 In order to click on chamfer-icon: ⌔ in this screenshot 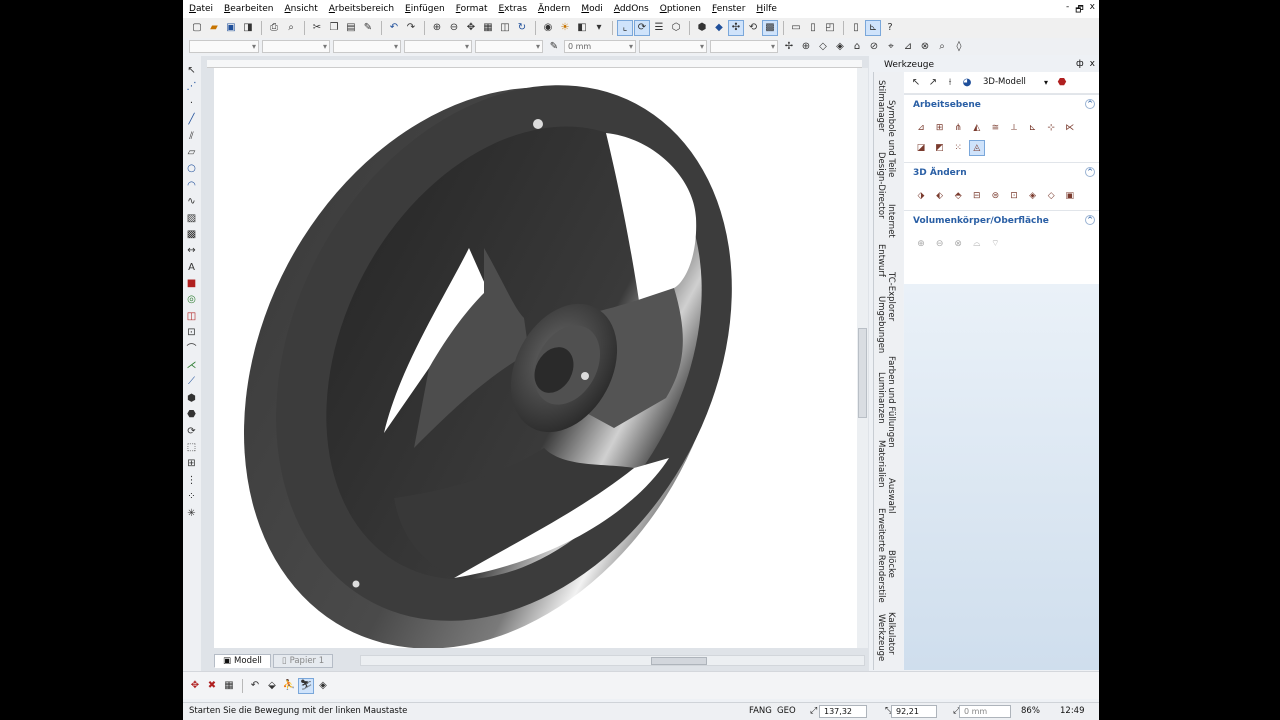, I will do `click(995, 244)`.